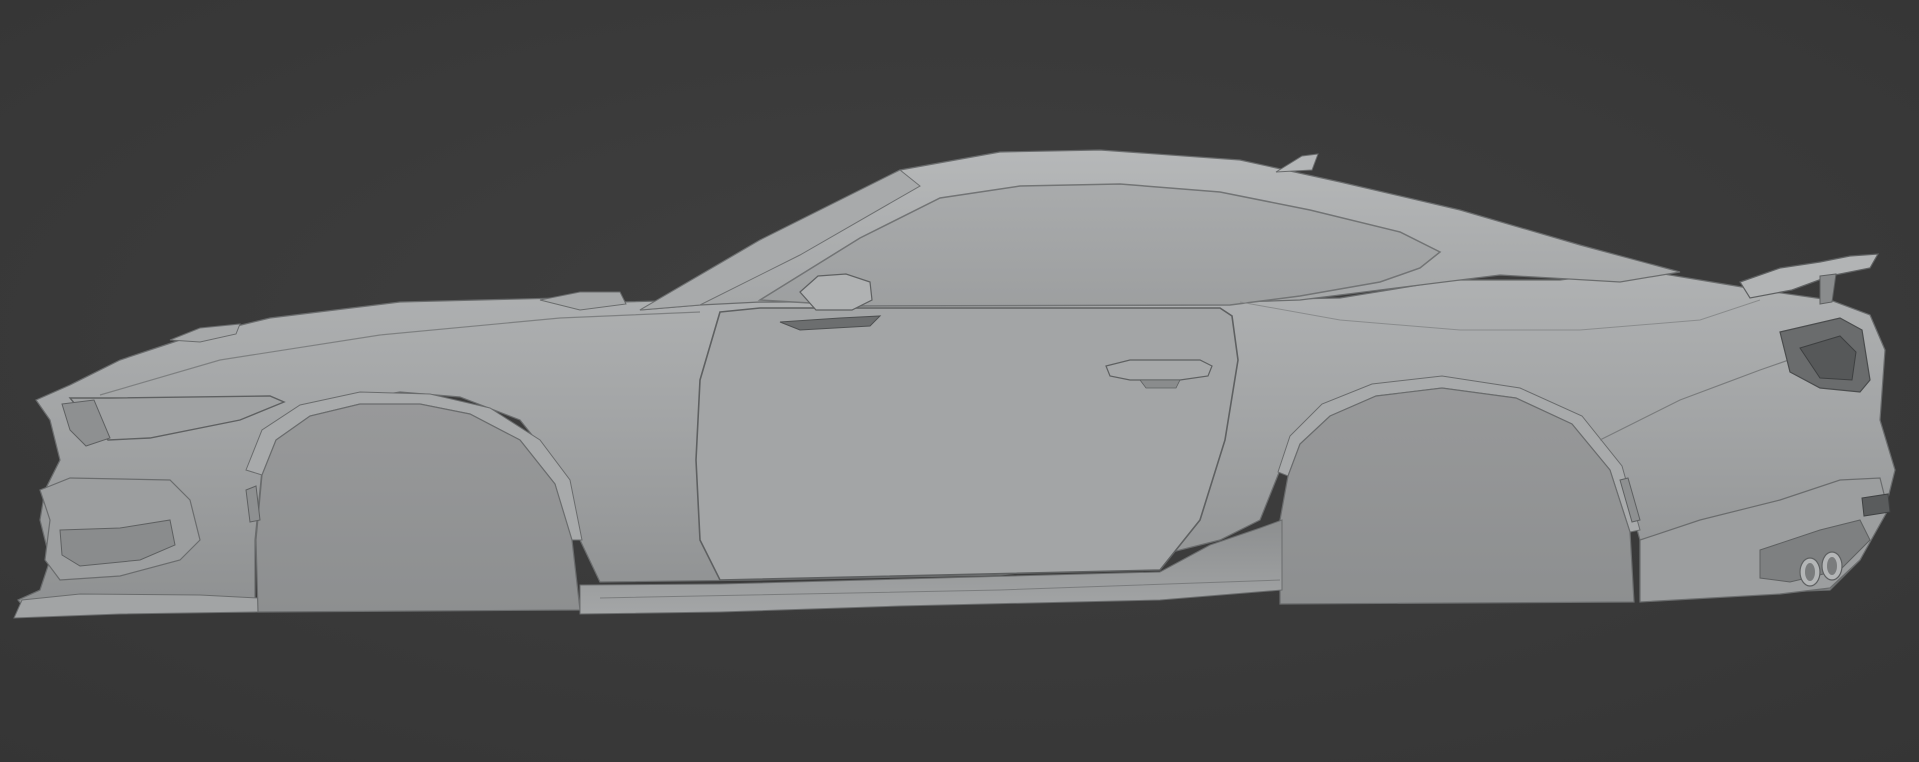  I want to click on exhaust-tip-1-inner, so click(1810, 572).